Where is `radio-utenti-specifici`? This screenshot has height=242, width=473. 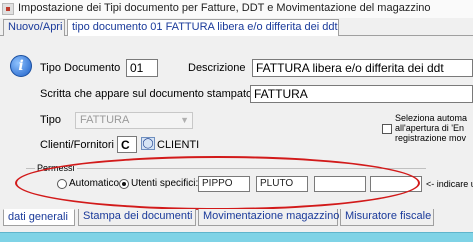 radio-utenti-specifici is located at coordinates (124, 184).